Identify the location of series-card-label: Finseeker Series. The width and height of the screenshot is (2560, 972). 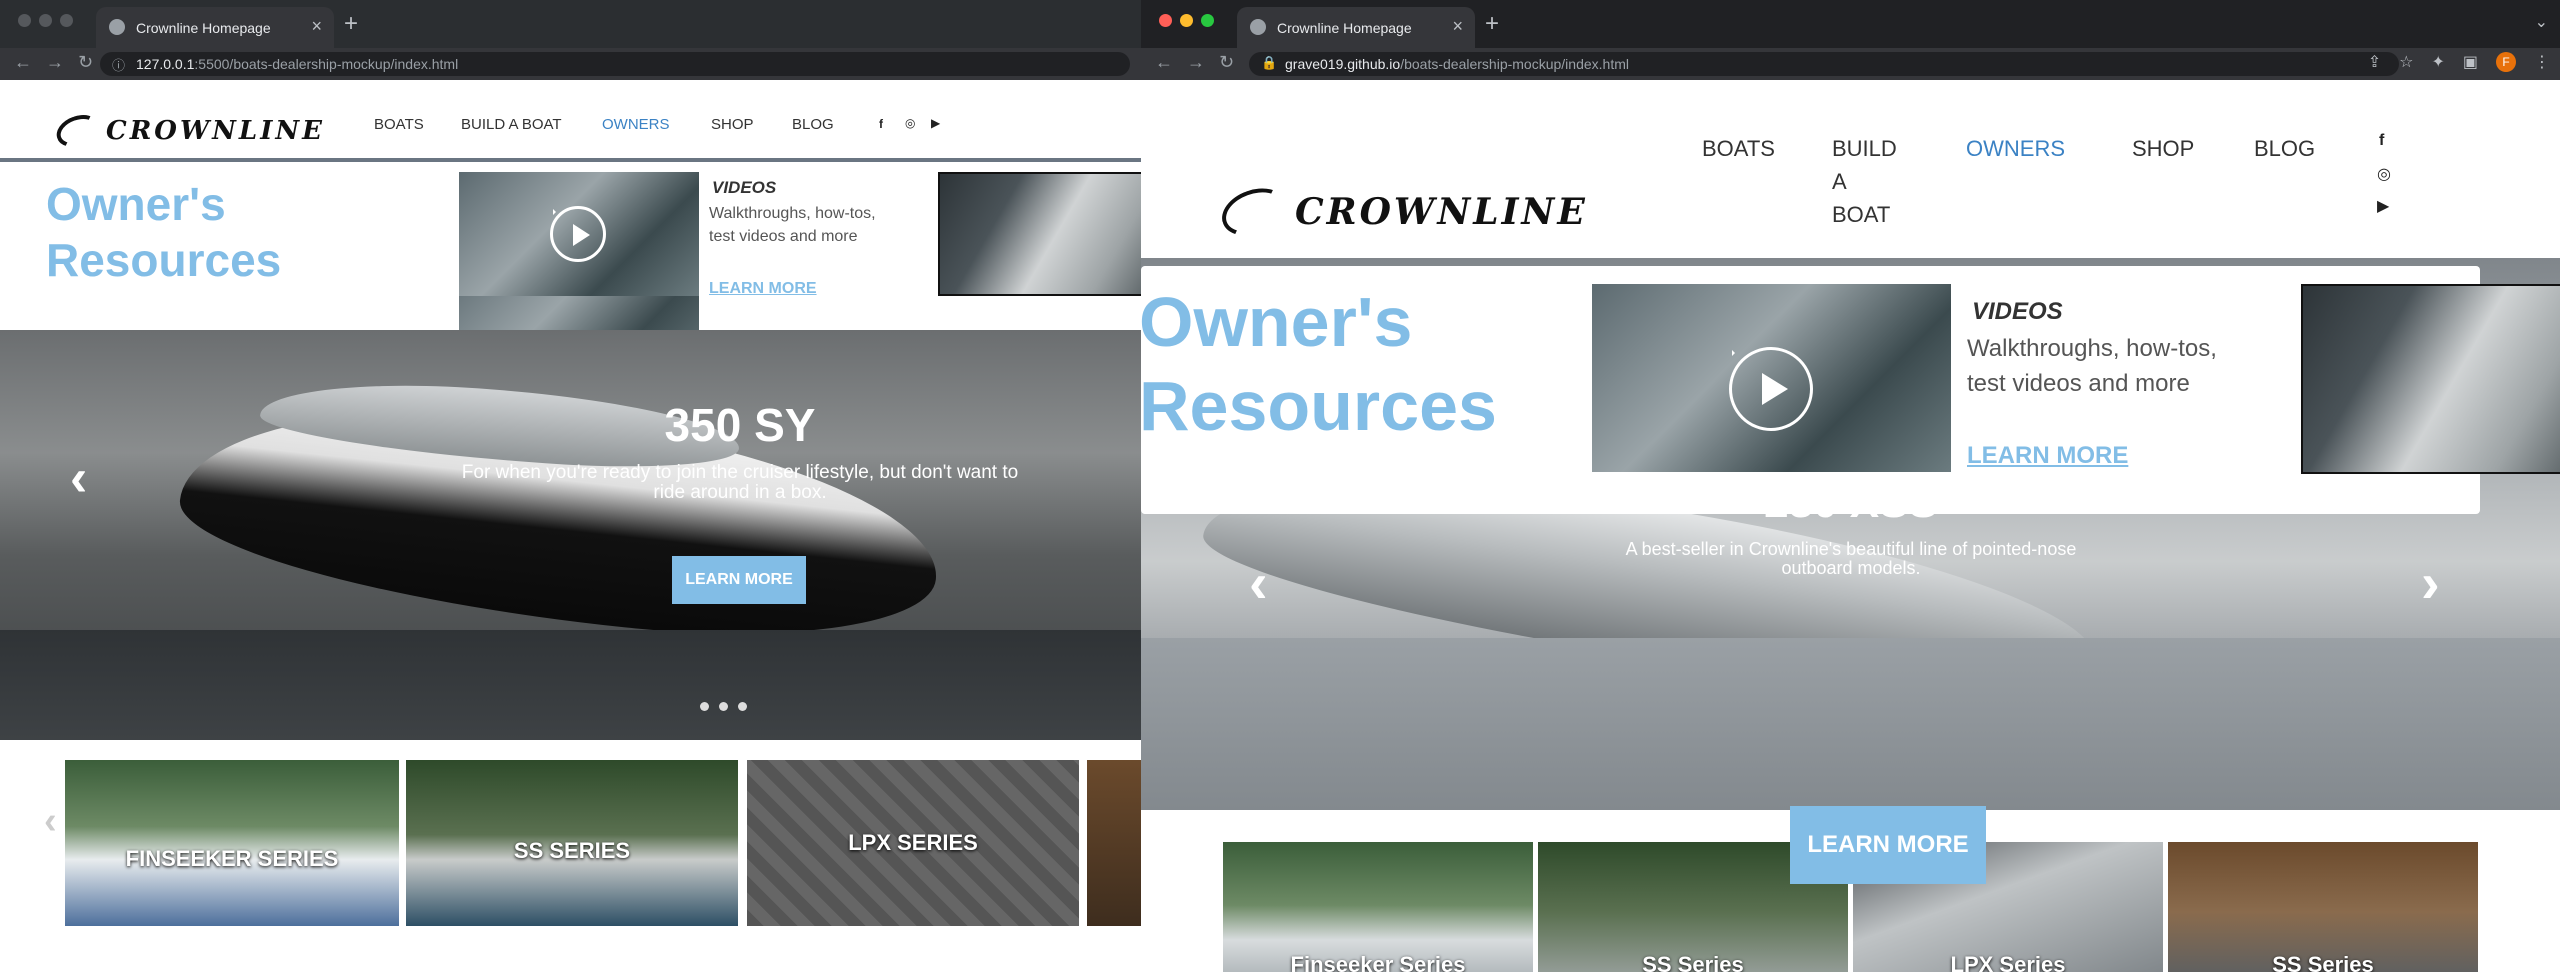
(1378, 962).